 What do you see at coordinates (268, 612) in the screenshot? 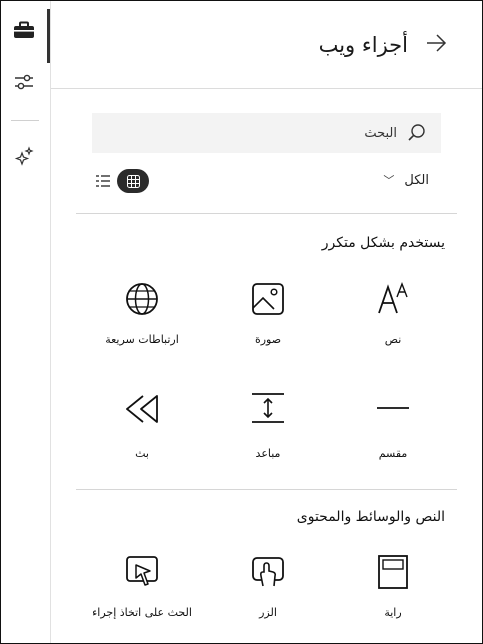
I see `web-part-label: الزر` at bounding box center [268, 612].